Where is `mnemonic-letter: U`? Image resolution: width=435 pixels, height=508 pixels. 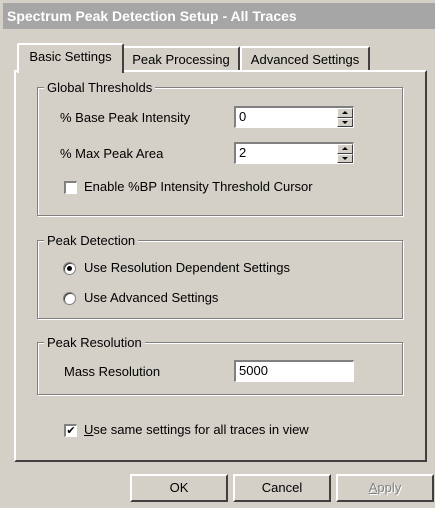 mnemonic-letter: U is located at coordinates (89, 429).